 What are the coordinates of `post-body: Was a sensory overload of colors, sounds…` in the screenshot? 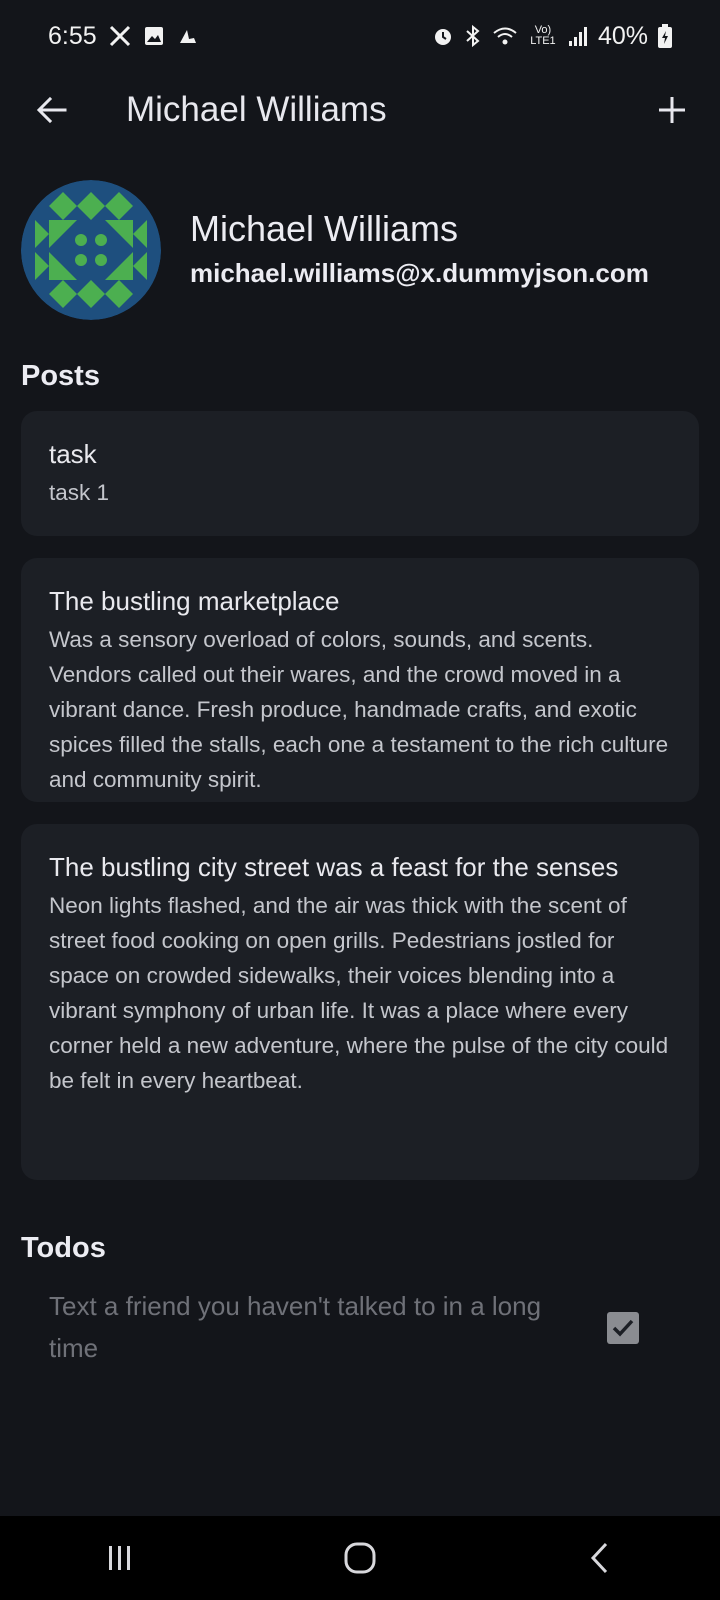 It's located at (359, 709).